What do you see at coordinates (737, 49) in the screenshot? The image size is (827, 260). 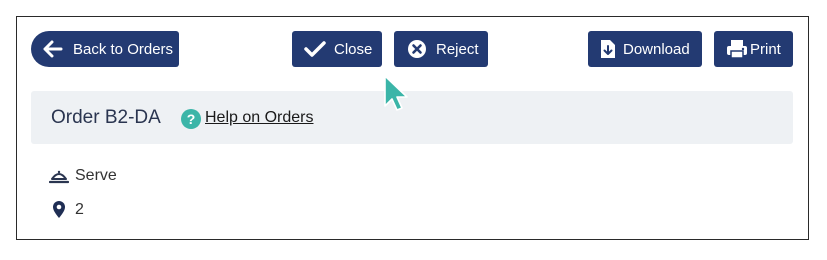 I see `printer-icon` at bounding box center [737, 49].